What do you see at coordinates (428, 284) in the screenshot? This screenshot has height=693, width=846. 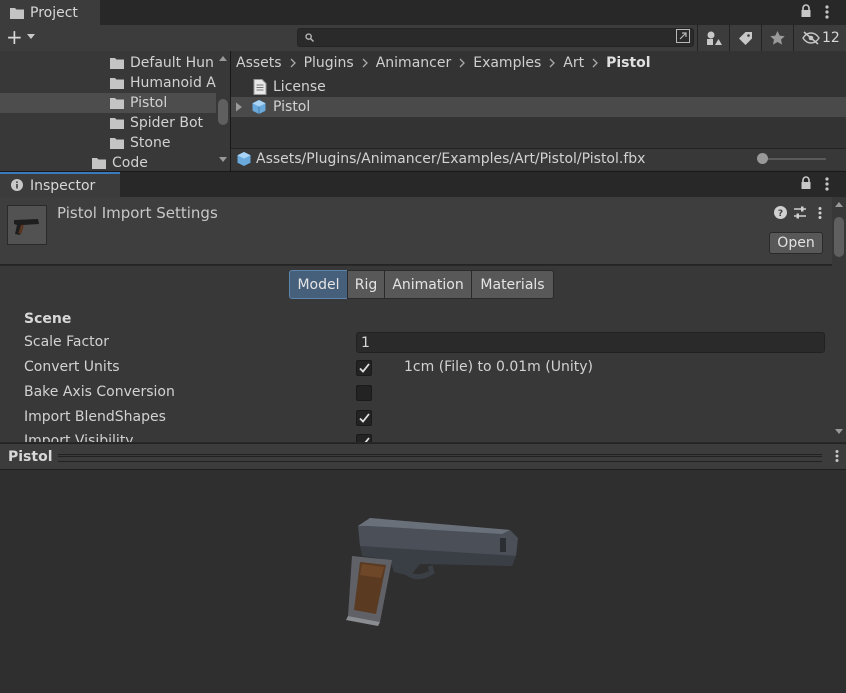 I see `tab-animation: Animation` at bounding box center [428, 284].